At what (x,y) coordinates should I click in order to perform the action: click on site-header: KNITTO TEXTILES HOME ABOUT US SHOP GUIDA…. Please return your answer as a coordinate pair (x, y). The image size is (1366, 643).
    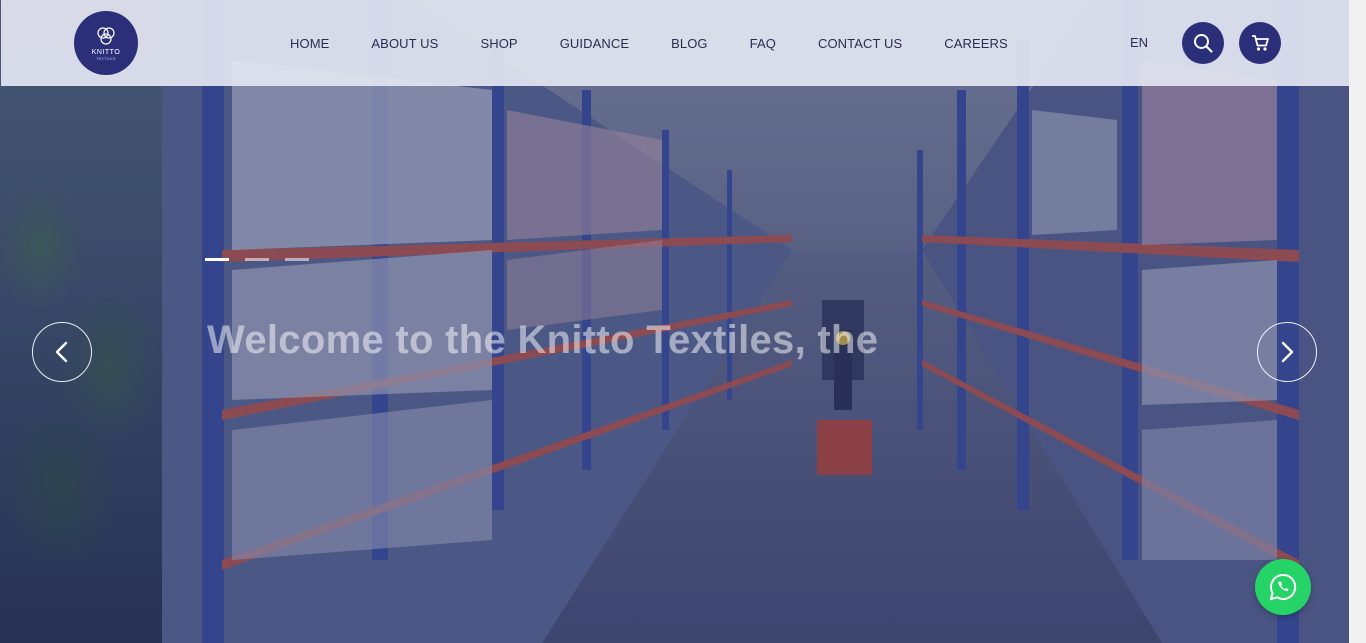
    Looking at the image, I should click on (674, 43).